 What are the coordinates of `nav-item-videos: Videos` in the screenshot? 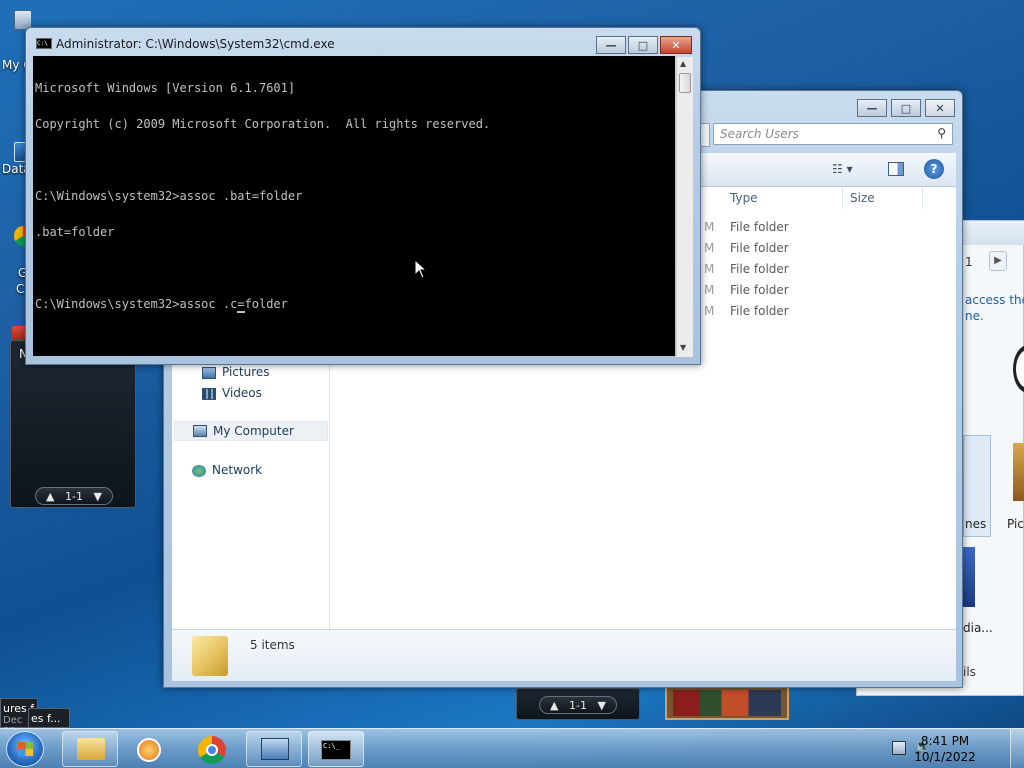 It's located at (262, 395).